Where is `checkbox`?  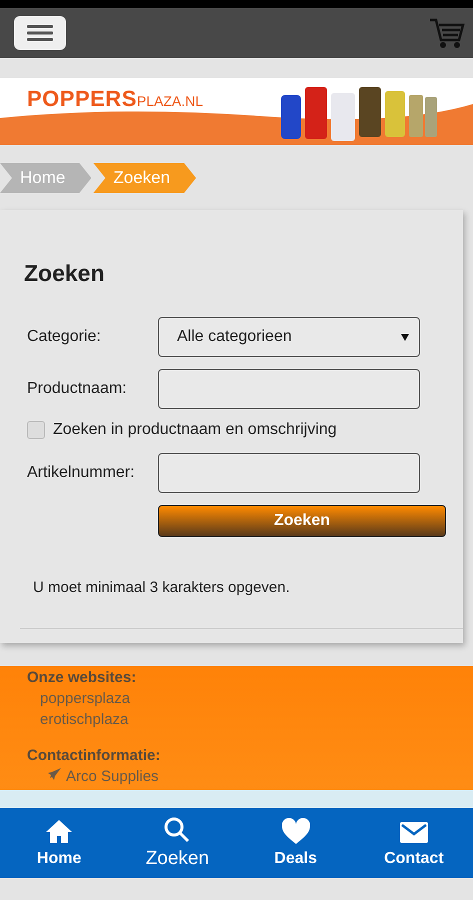 checkbox is located at coordinates (36, 430).